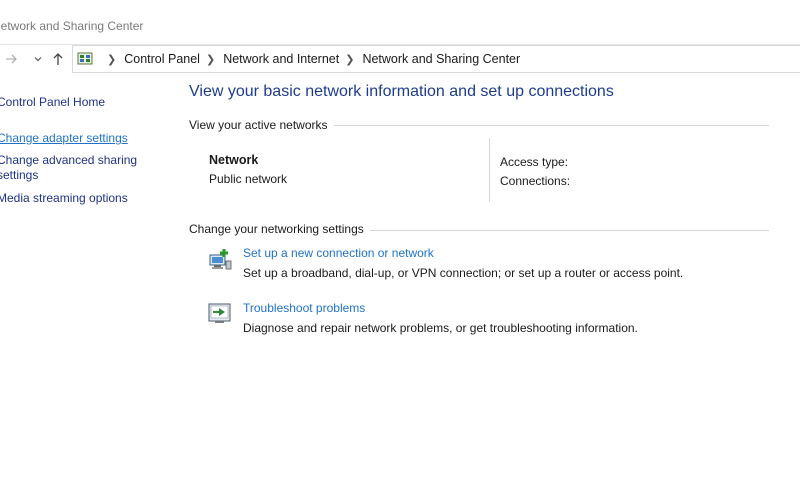  Describe the element at coordinates (261, 125) in the screenshot. I see `active-networks-label: View your active networks` at that location.